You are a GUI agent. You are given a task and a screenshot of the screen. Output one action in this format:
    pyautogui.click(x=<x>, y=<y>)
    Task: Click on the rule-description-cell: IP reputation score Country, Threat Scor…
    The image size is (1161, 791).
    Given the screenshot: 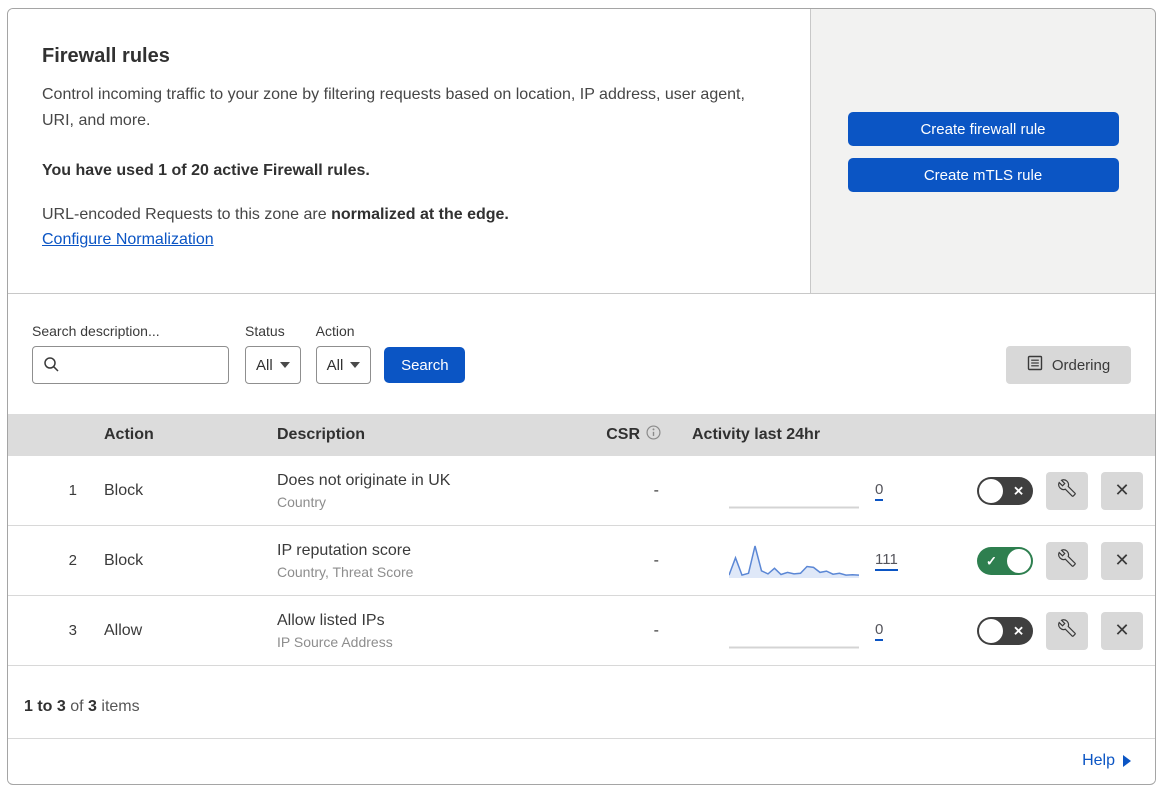 What is the action you would take?
    pyautogui.click(x=433, y=561)
    